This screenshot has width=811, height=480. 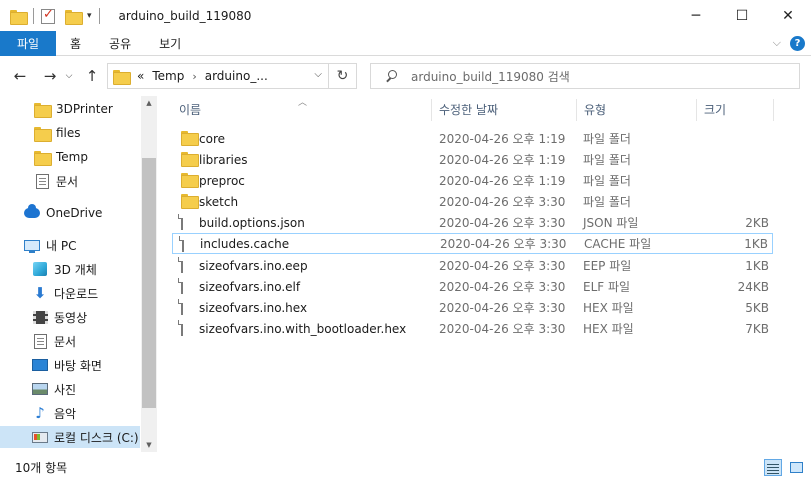 I want to click on sidebar-item-local-disk: 로컬 디스크 (C:), so click(x=70, y=437).